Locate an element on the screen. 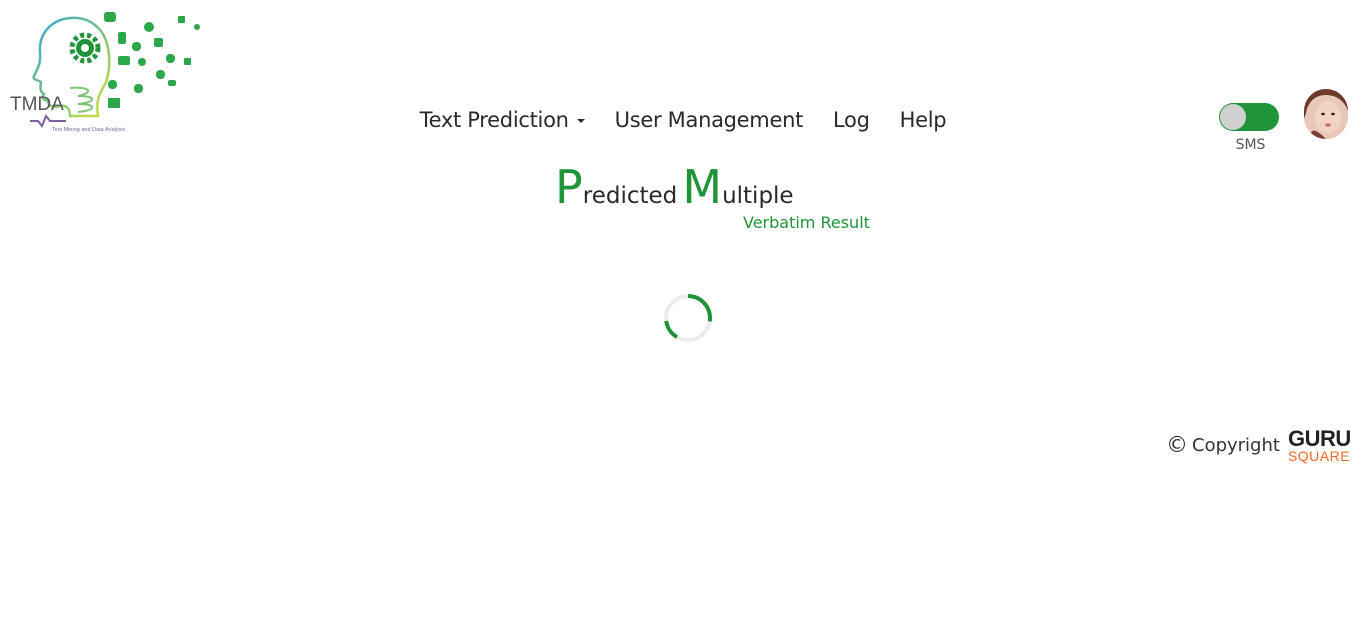  title-rest-m: ultiple is located at coordinates (758, 196).